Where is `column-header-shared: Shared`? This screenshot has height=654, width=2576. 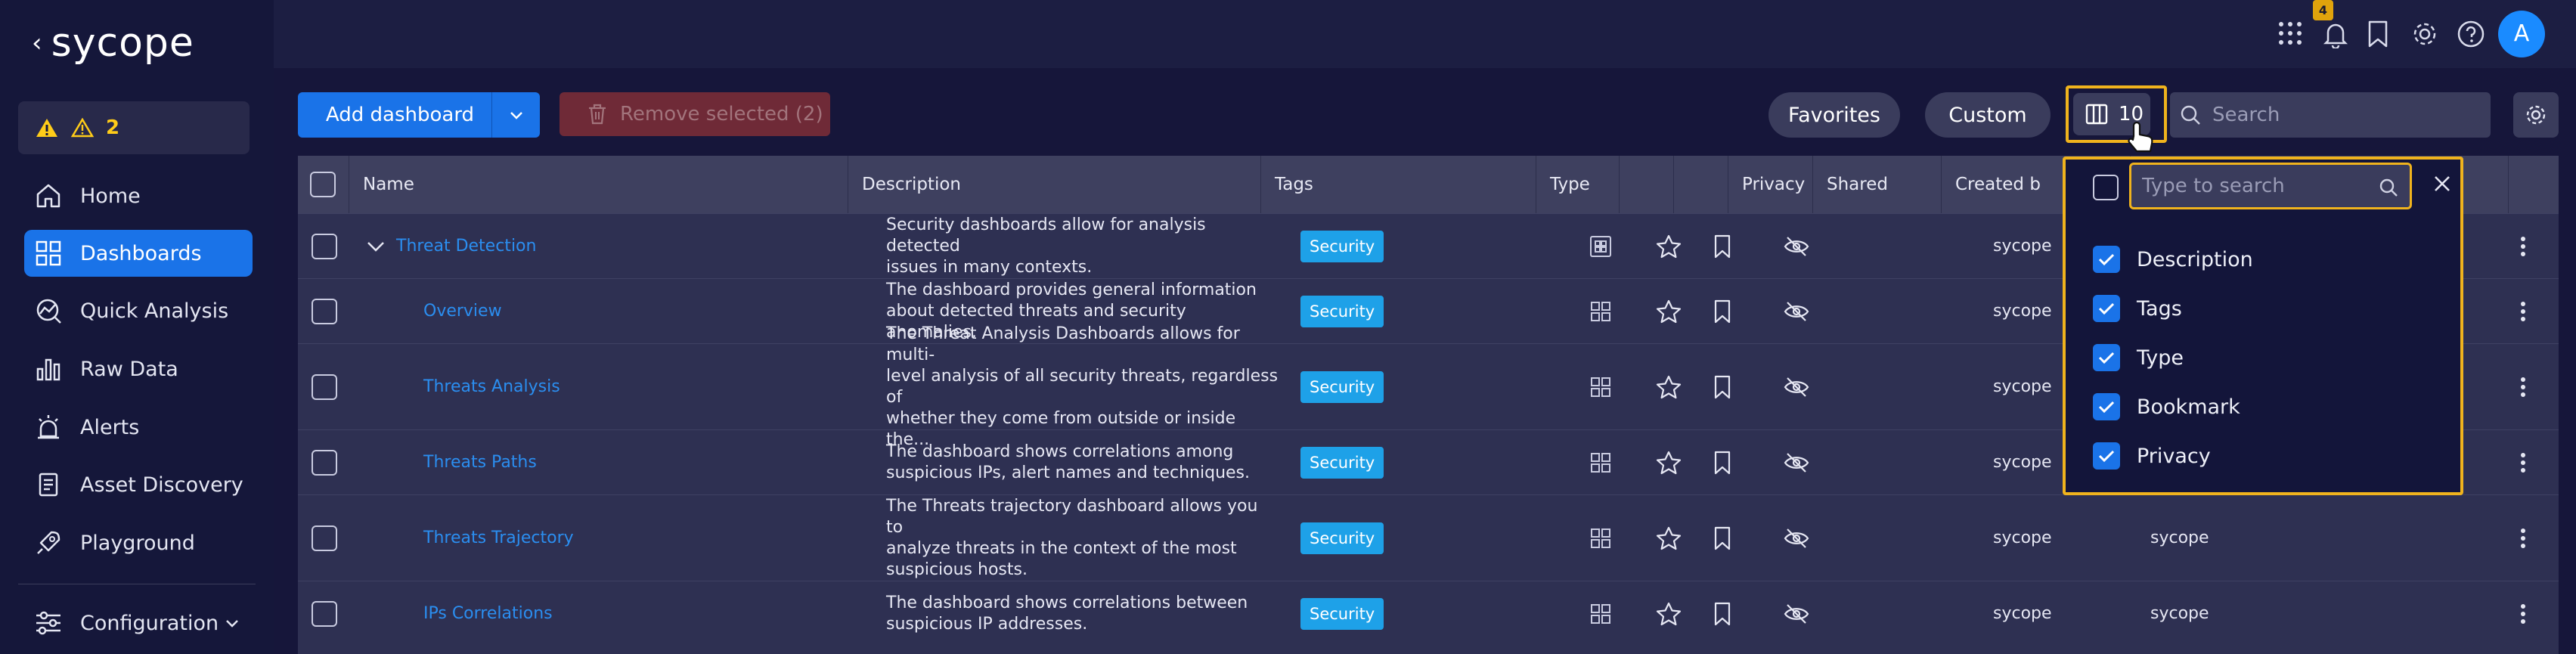
column-header-shared: Shared is located at coordinates (1877, 184).